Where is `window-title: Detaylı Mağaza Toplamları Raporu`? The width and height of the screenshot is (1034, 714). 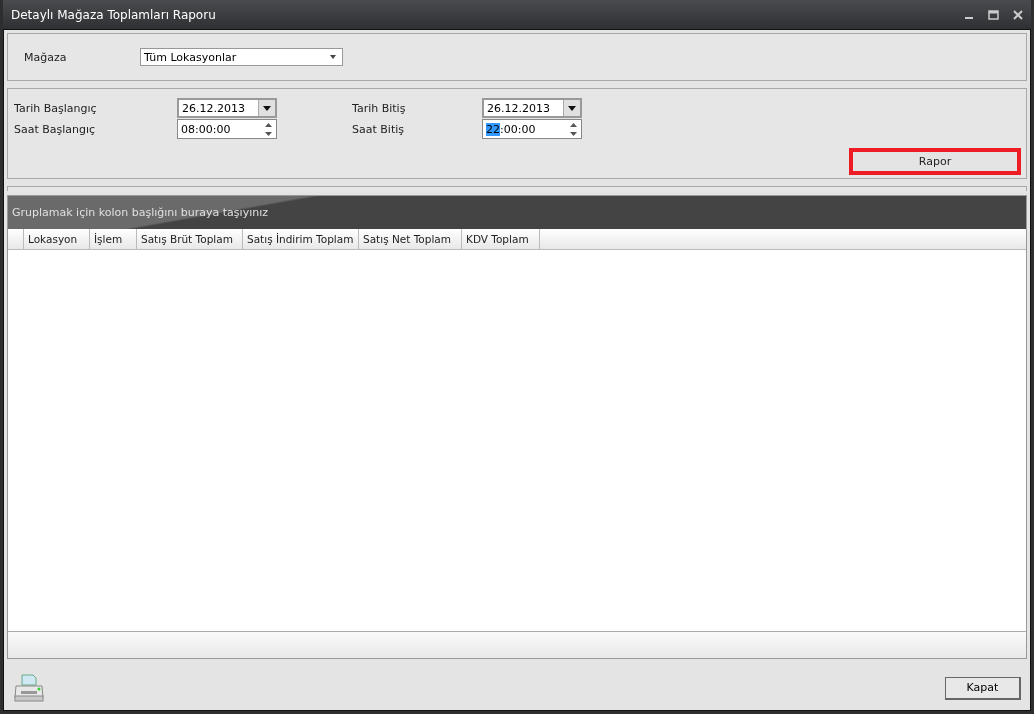 window-title: Detaylı Mağaza Toplamları Raporu is located at coordinates (113, 14).